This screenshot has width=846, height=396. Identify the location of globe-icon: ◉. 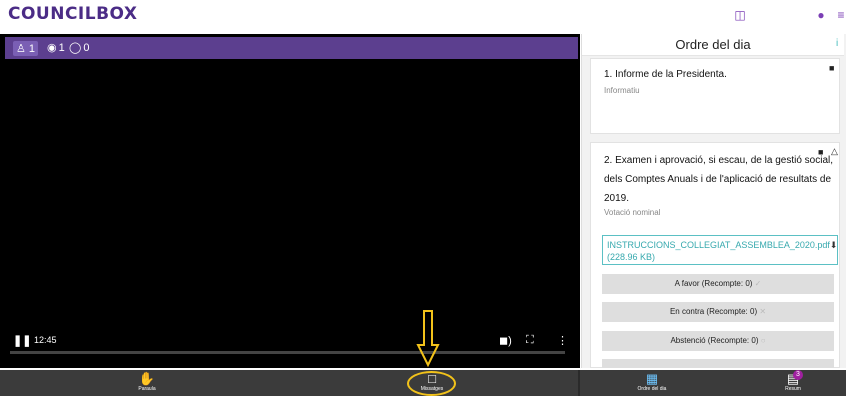
(52, 48).